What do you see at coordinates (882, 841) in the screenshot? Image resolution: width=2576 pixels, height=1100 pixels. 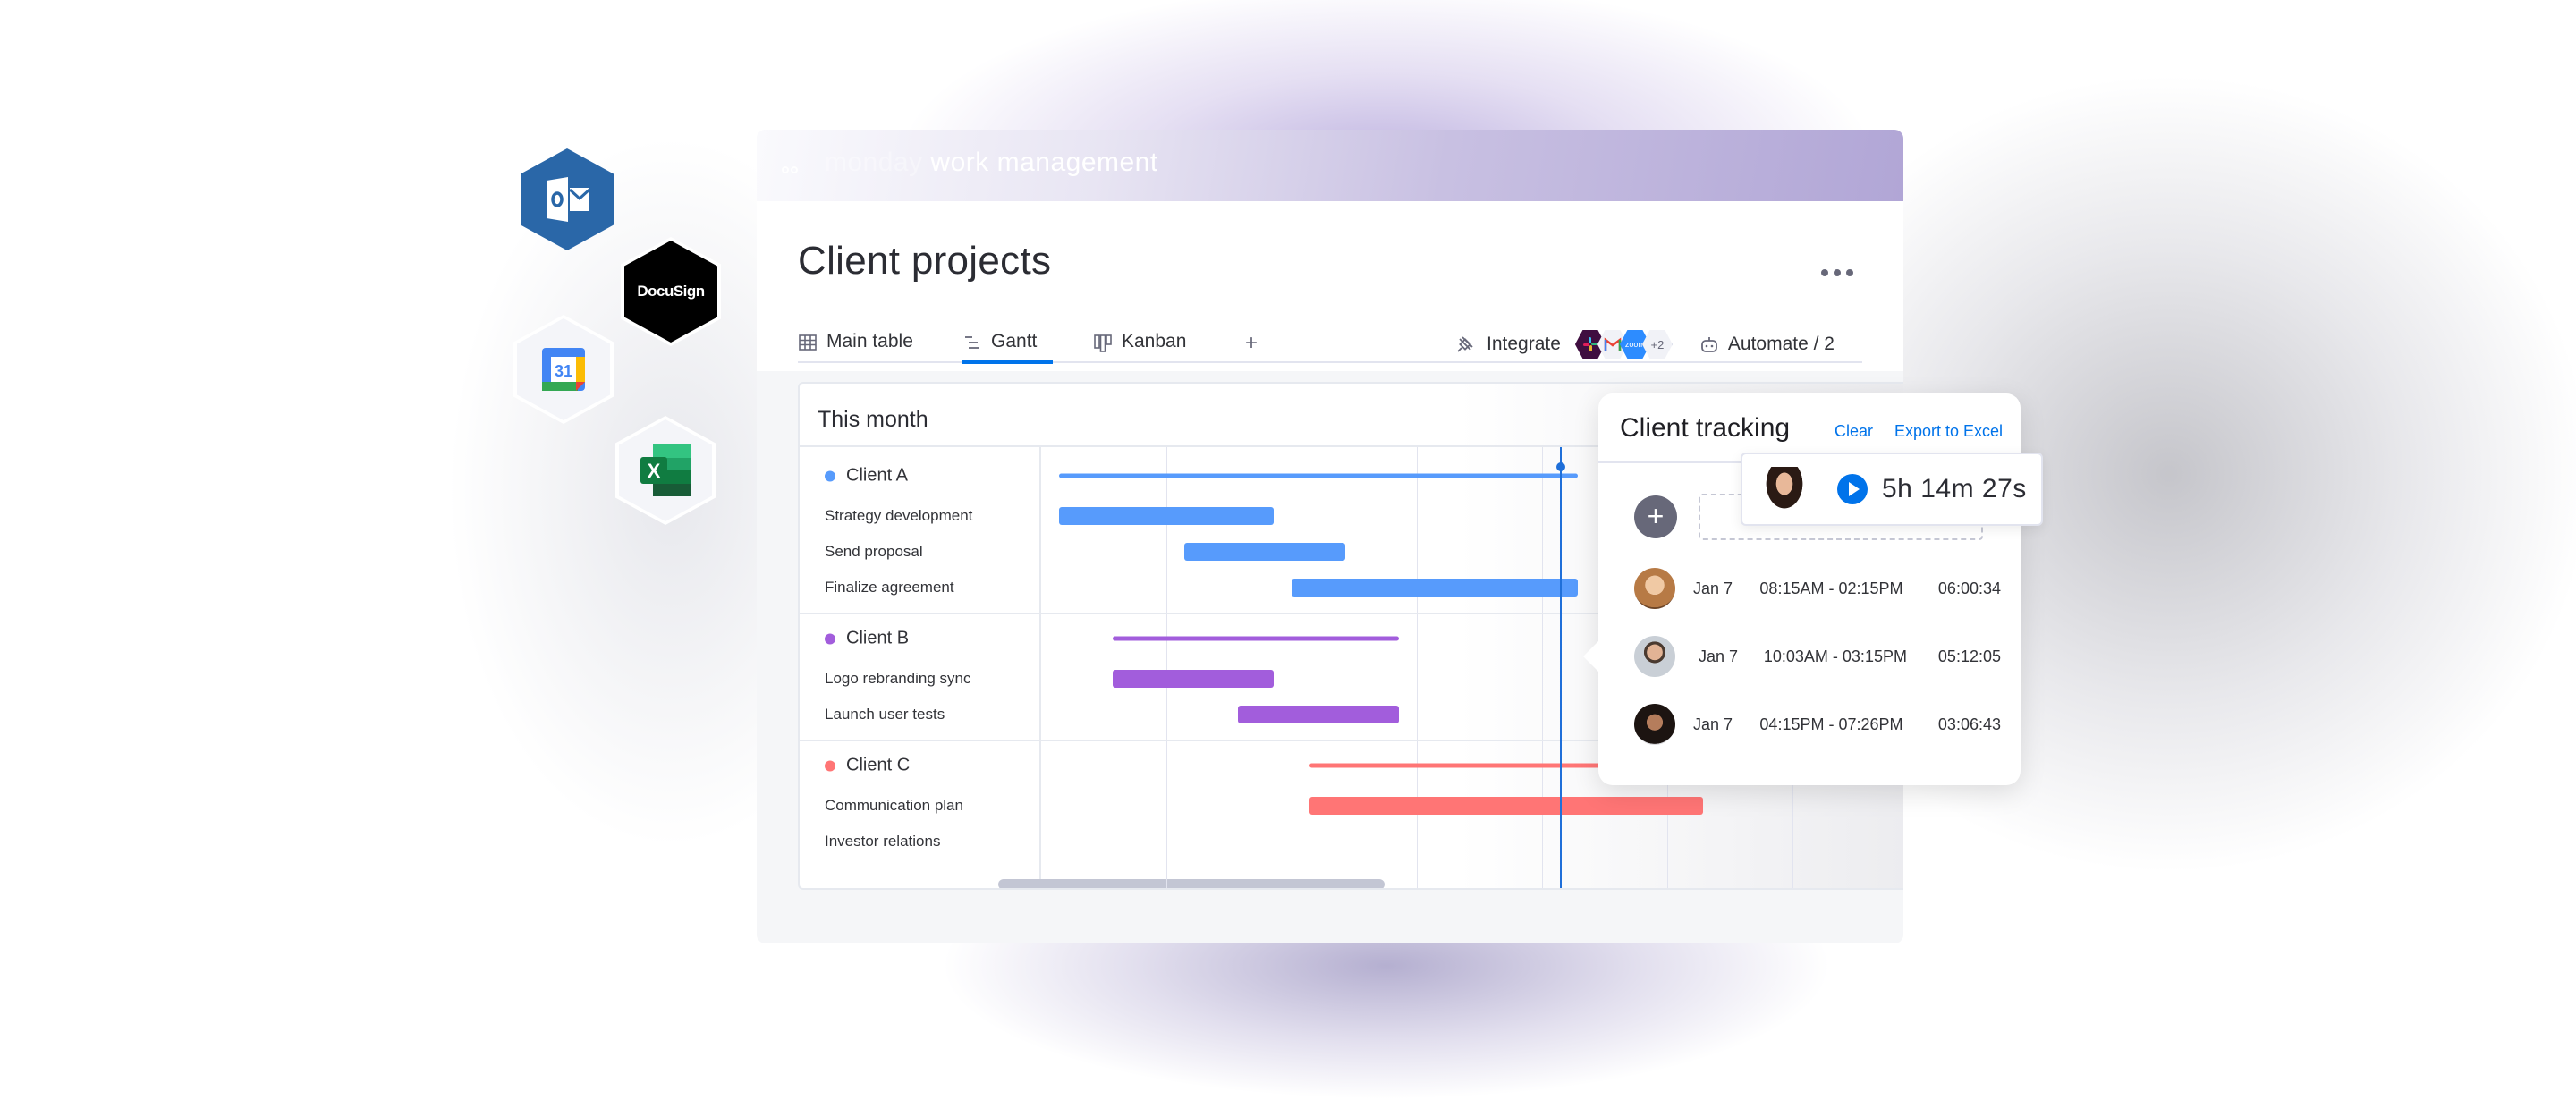 I see `task-label: Investor relations` at bounding box center [882, 841].